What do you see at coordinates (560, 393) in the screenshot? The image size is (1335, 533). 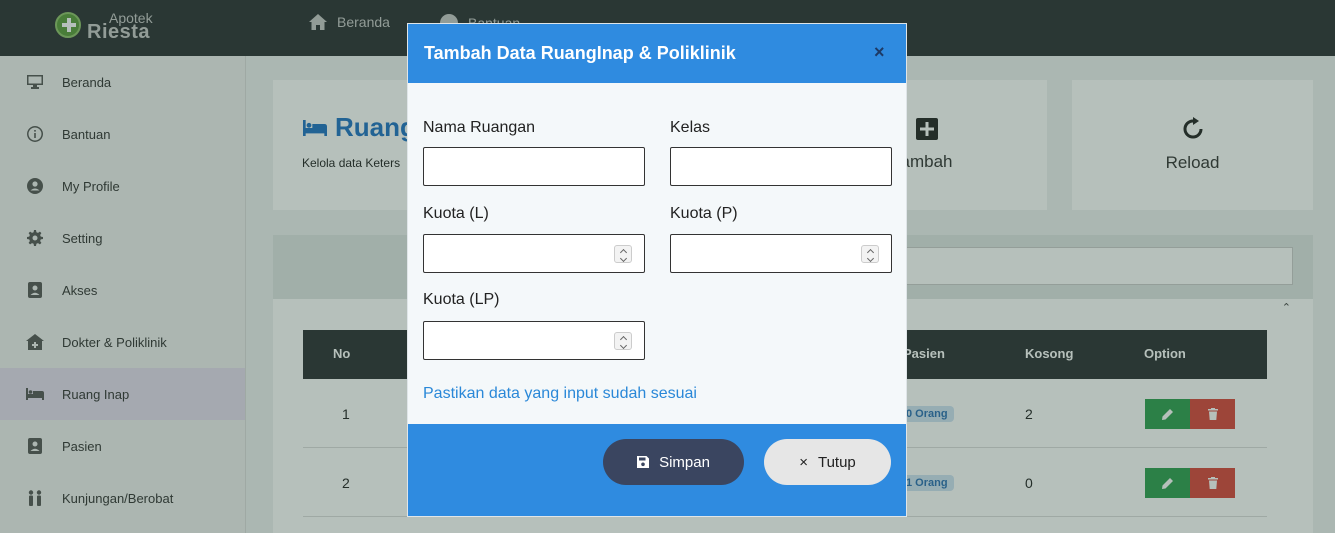 I see `validation-note: Pastikan data yang input sudah sesuai` at bounding box center [560, 393].